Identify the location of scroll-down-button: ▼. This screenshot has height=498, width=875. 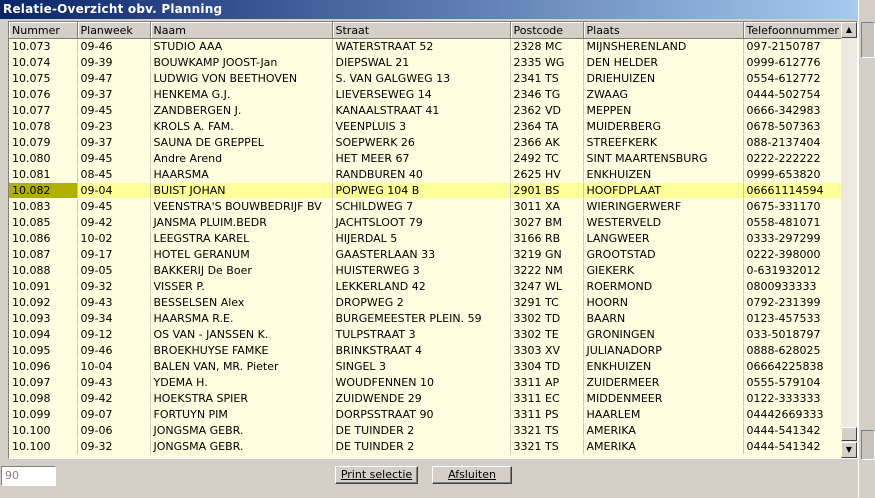
(849, 450).